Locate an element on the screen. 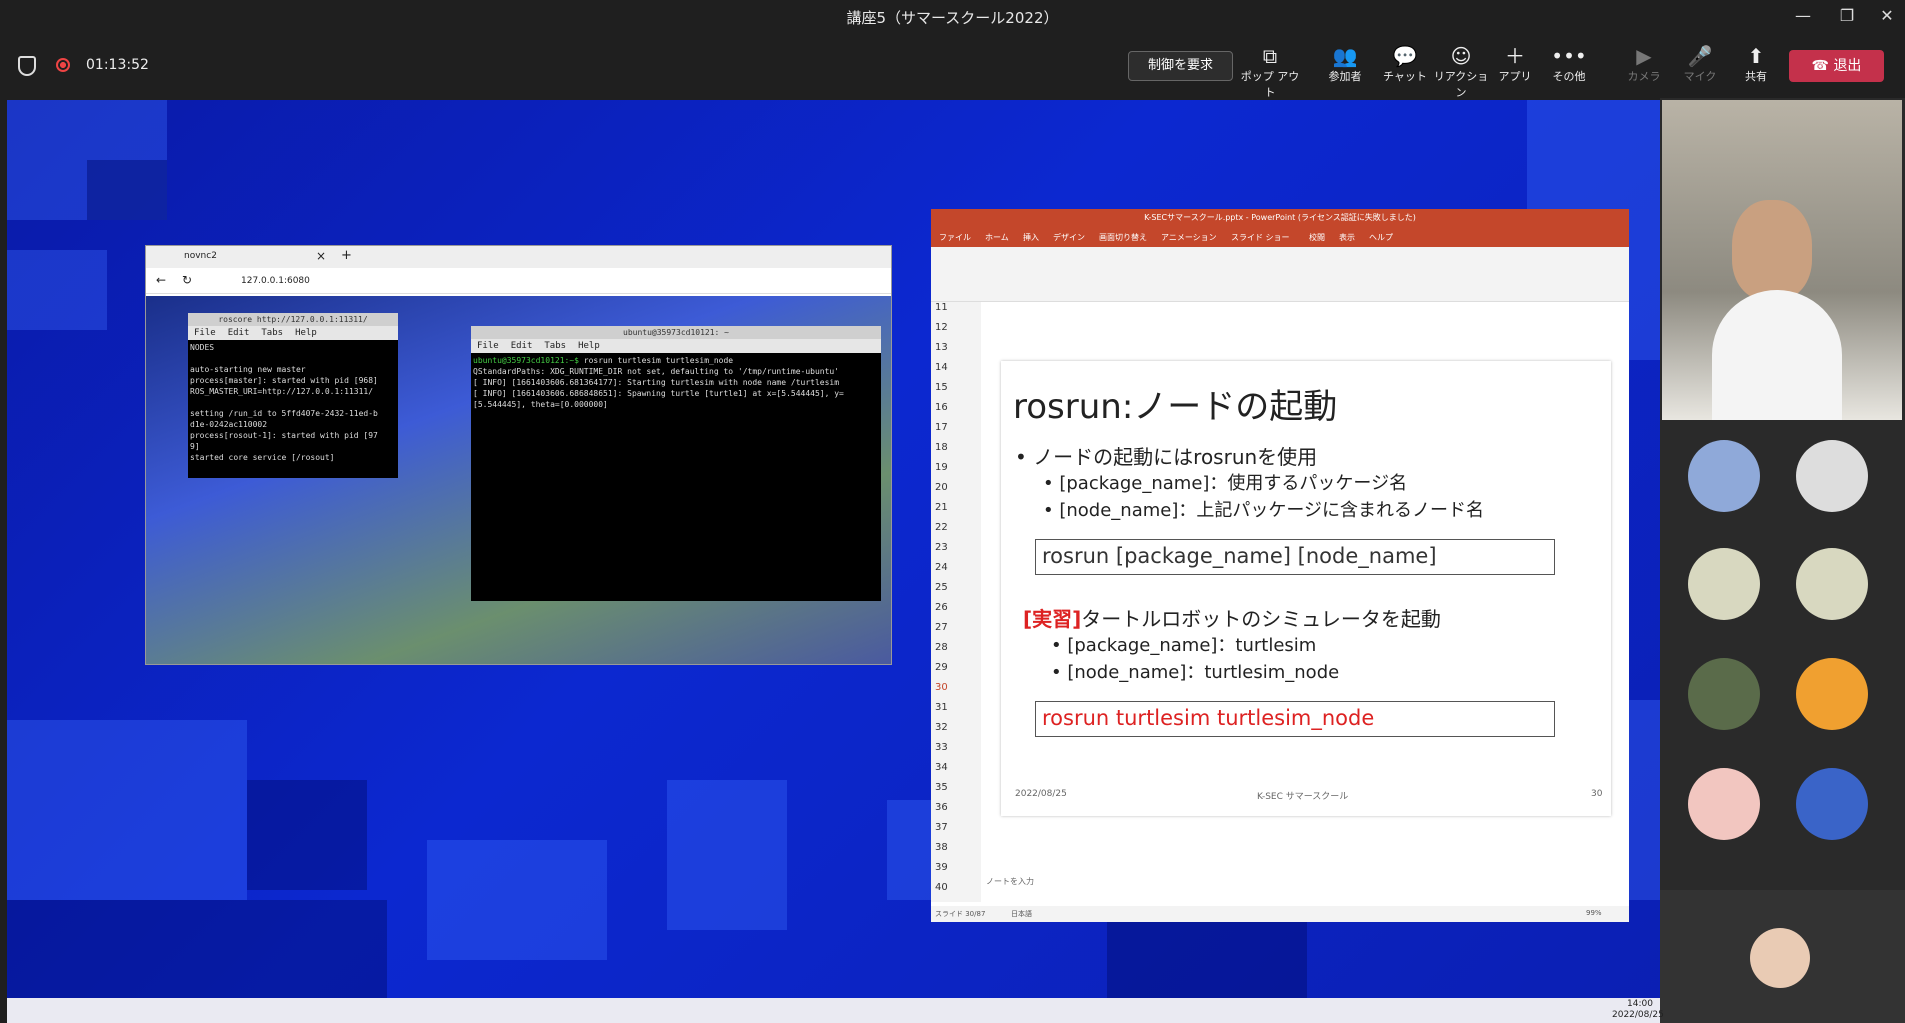  slide-thumb: 21 is located at coordinates (941, 507).